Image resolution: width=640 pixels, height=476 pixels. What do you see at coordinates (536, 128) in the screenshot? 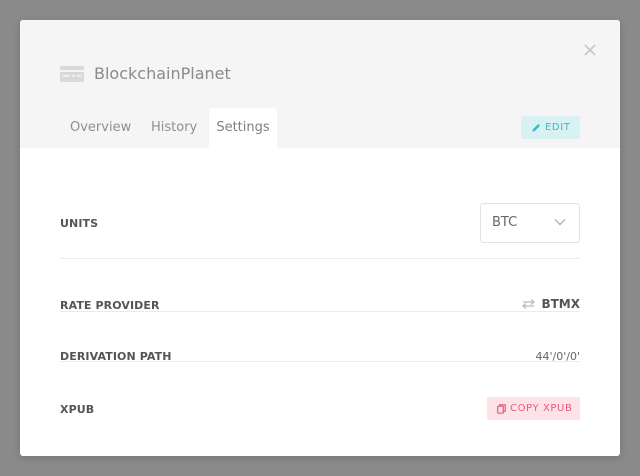
I see `pencil-icon` at bounding box center [536, 128].